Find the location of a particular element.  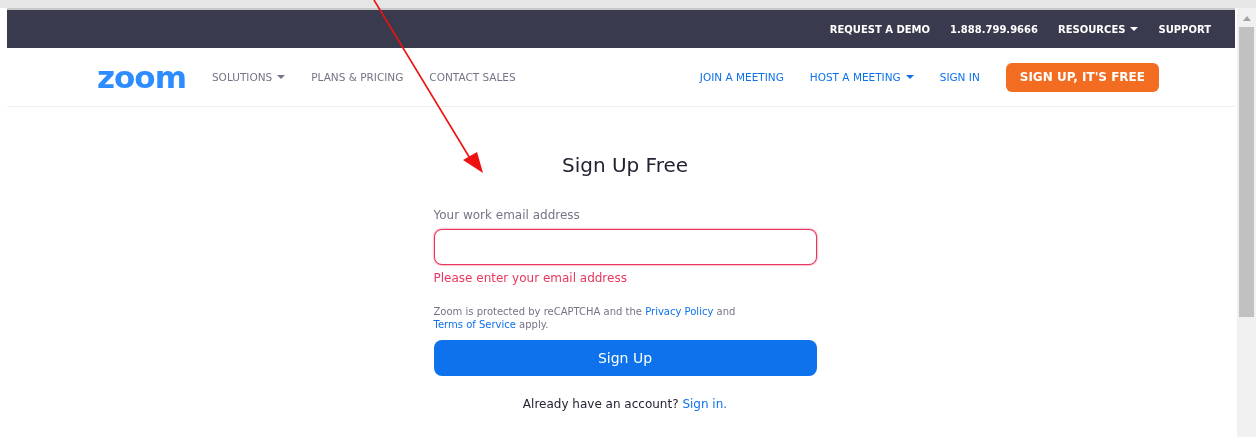

nav-link: PLANS & PRICING is located at coordinates (357, 77).